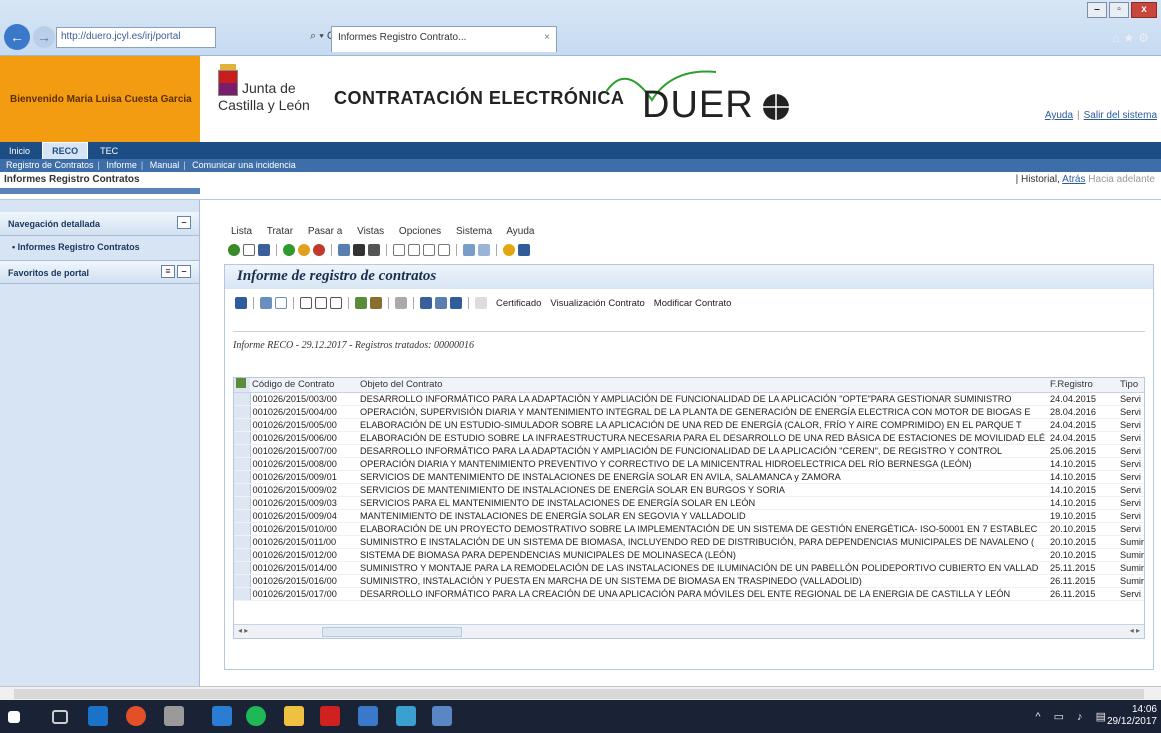 The height and width of the screenshot is (733, 1161). What do you see at coordinates (1083, 385) in the screenshot?
I see `col-fregistro: F.Registro` at bounding box center [1083, 385].